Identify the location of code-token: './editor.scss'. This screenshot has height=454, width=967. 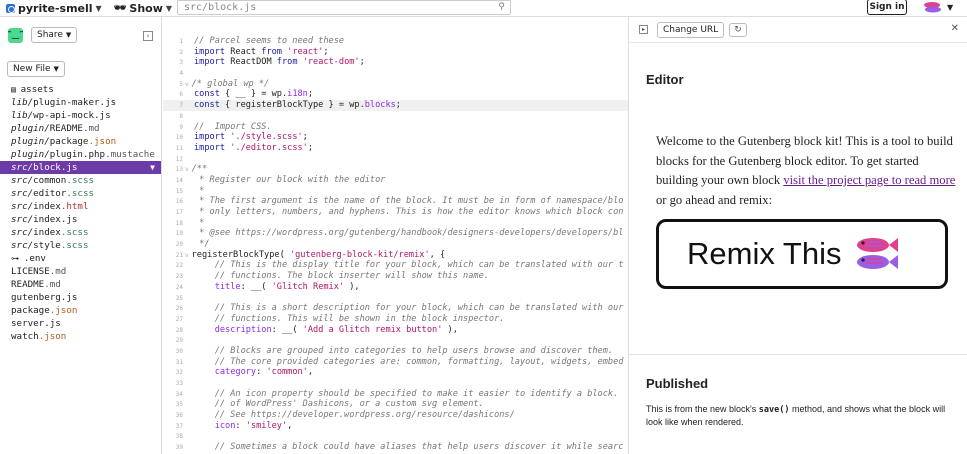
(269, 147).